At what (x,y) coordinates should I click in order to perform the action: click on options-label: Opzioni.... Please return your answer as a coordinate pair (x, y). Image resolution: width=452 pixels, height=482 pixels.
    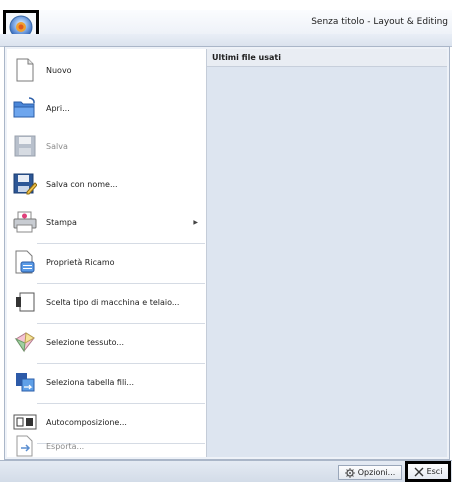
    Looking at the image, I should click on (376, 472).